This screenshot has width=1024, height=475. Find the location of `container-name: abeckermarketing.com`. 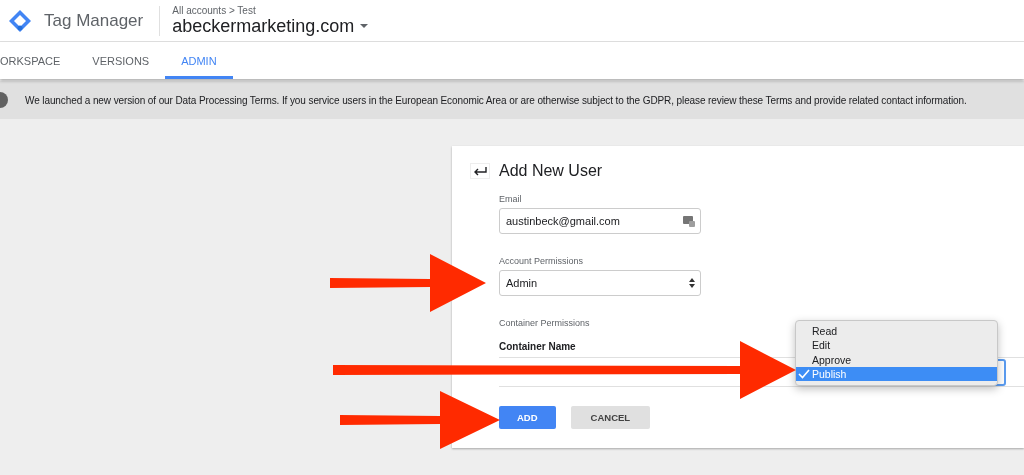

container-name: abeckermarketing.com is located at coordinates (263, 26).